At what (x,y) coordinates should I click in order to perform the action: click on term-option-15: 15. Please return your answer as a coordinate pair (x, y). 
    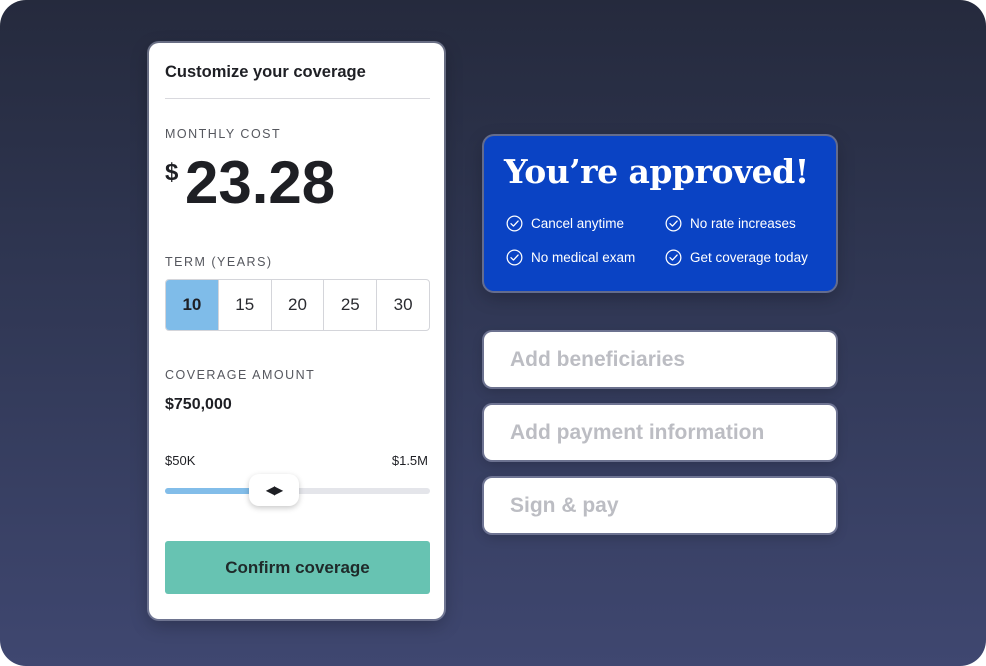
    Looking at the image, I should click on (244, 305).